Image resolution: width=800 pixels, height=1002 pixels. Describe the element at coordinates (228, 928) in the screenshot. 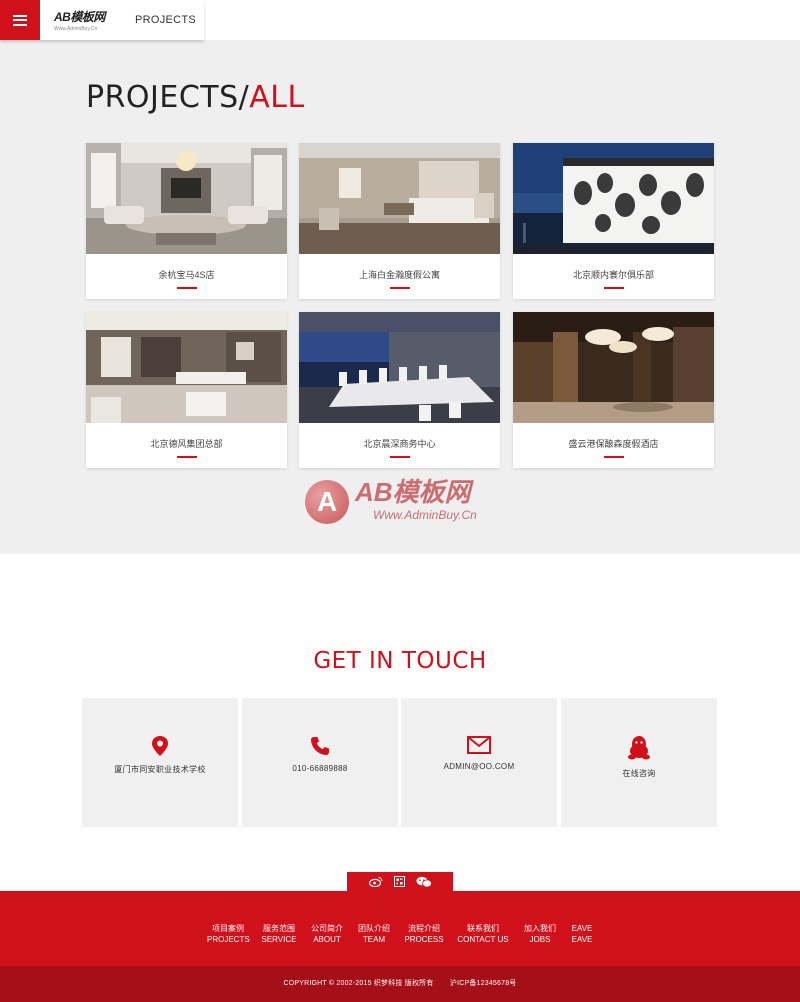

I see `footer-nav-cn: 项目案例` at that location.